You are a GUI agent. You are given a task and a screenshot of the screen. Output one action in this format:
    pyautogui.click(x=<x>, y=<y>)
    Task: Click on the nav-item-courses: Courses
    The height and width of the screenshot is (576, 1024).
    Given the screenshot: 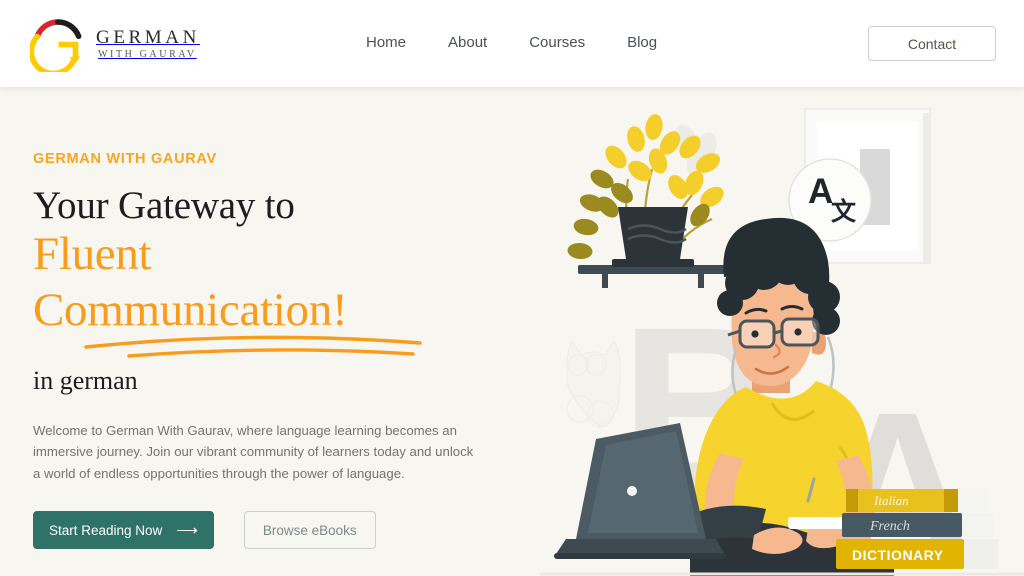 What is the action you would take?
    pyautogui.click(x=557, y=43)
    